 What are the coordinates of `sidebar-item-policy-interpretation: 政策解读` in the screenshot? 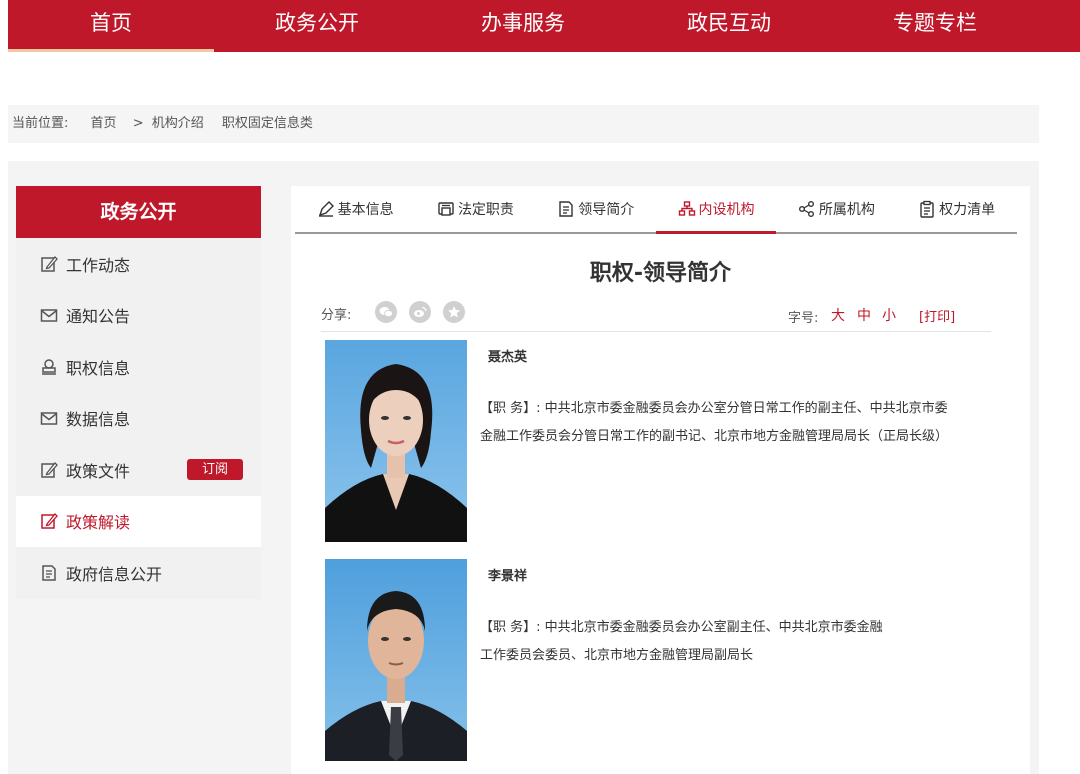 It's located at (138, 521).